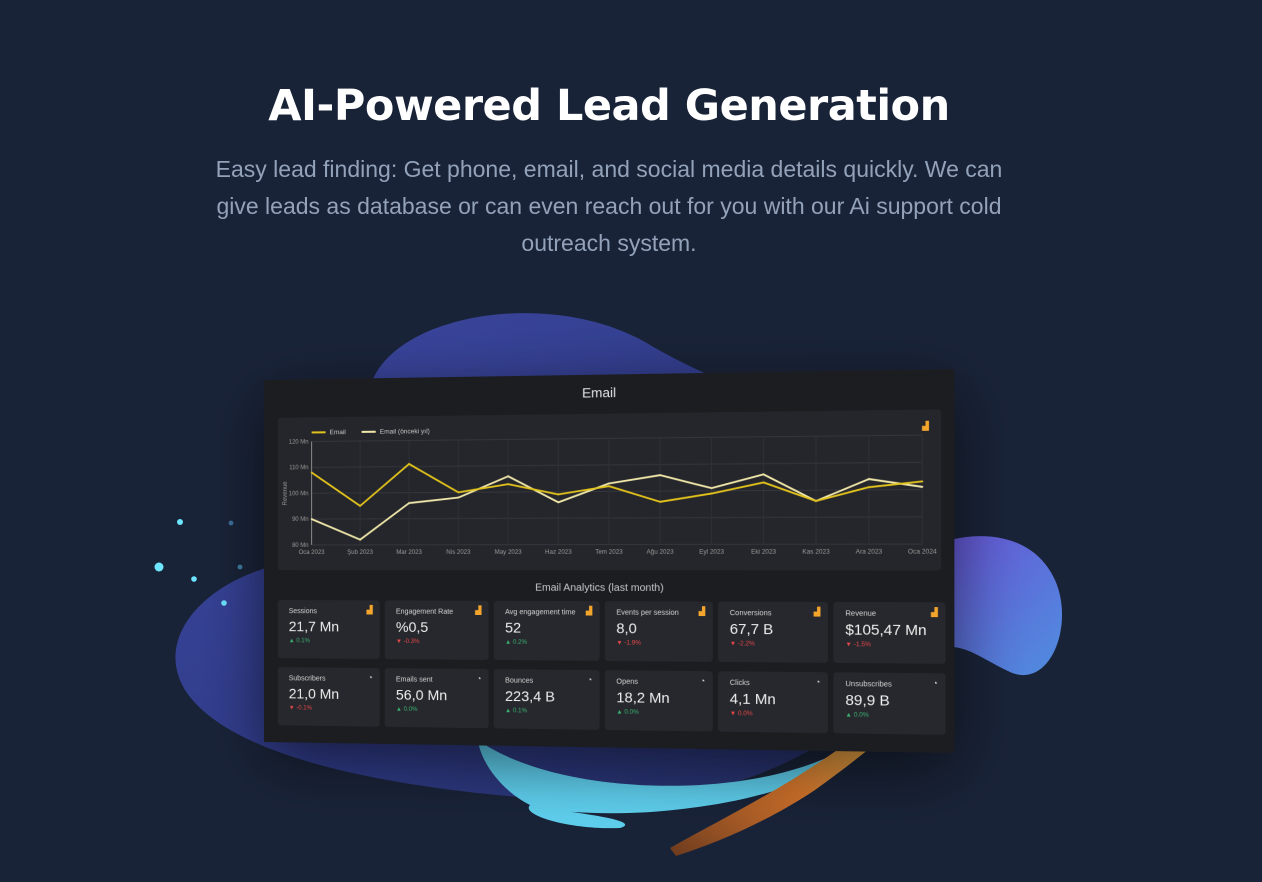  What do you see at coordinates (334, 693) in the screenshot?
I see `kpi-value: 21,0 Mn` at bounding box center [334, 693].